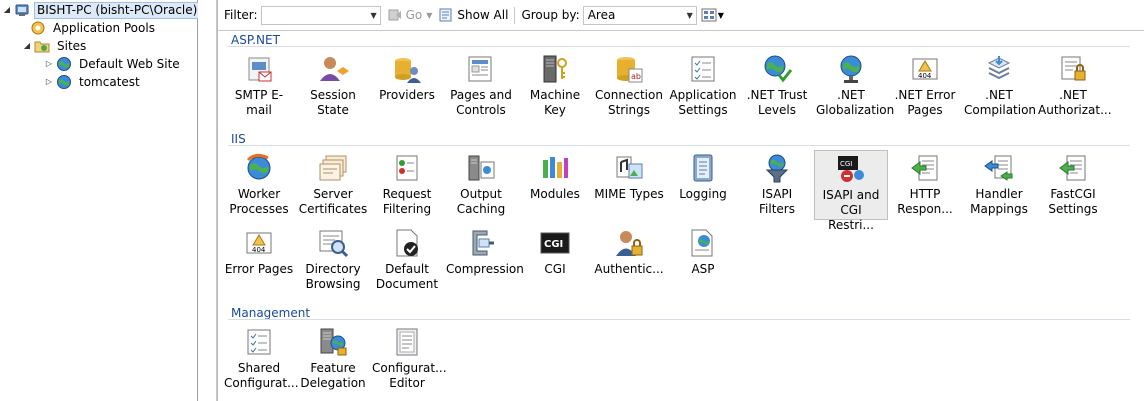 This screenshot has width=1144, height=401. I want to click on tree-node-server: ◢ BISHT-PC (bisht-PC\Oracle), so click(101, 10).